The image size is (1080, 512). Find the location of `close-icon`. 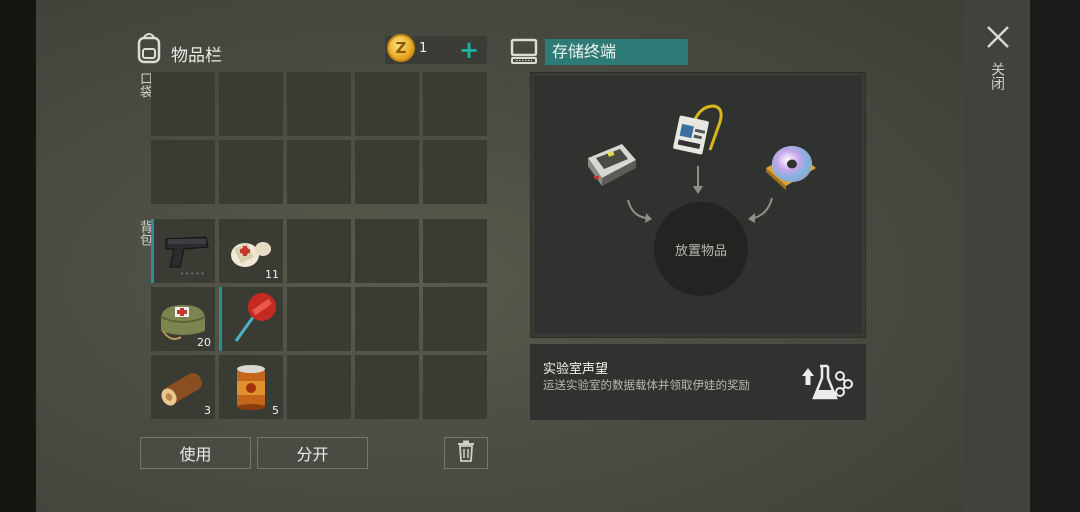

close-icon is located at coordinates (998, 37).